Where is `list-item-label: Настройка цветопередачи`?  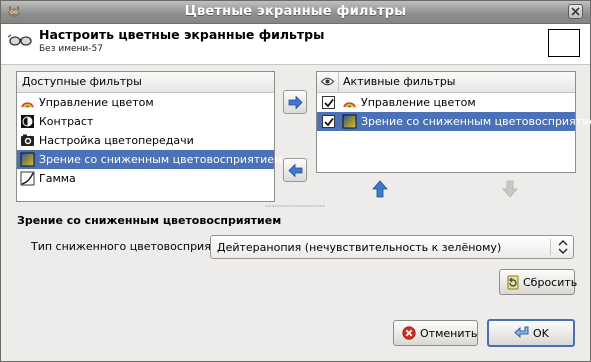
list-item-label: Настройка цветопередачи is located at coordinates (116, 140).